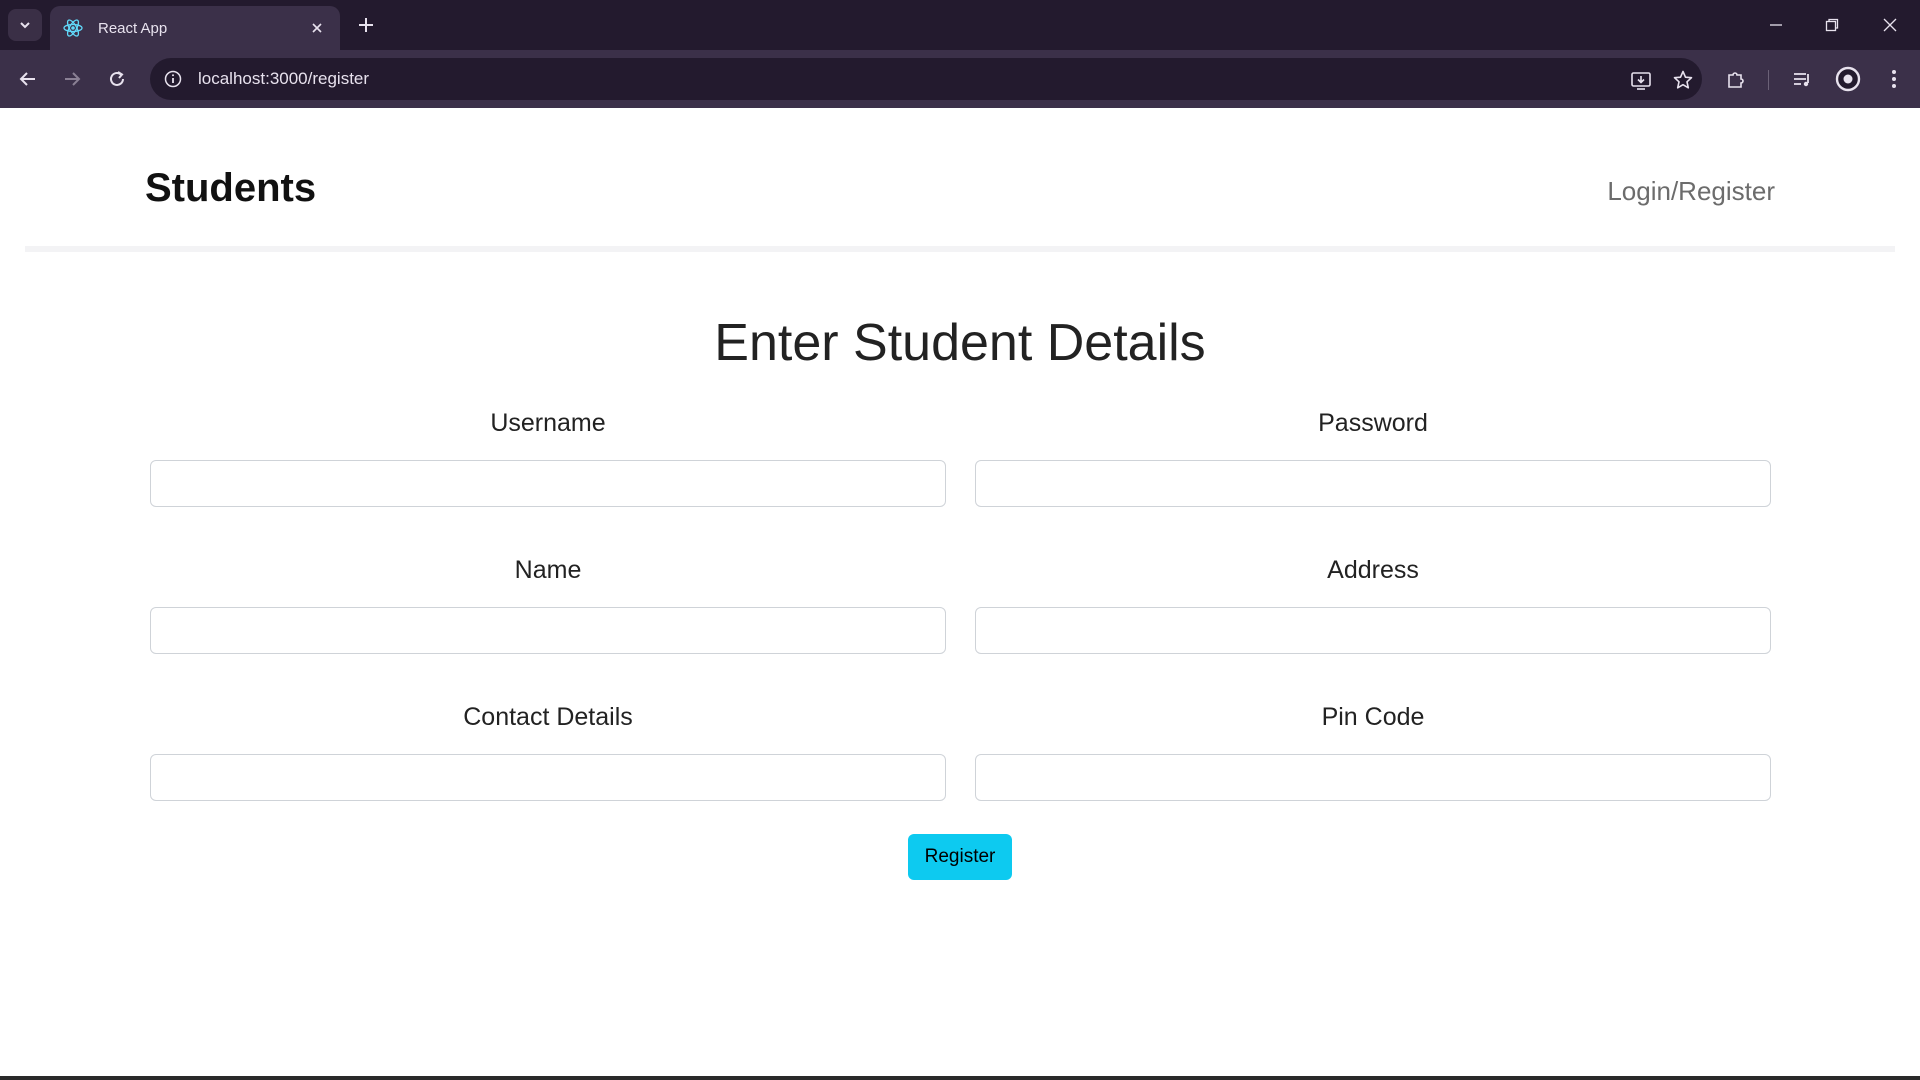 The image size is (1920, 1080). I want to click on username-field-group: Username, so click(548, 456).